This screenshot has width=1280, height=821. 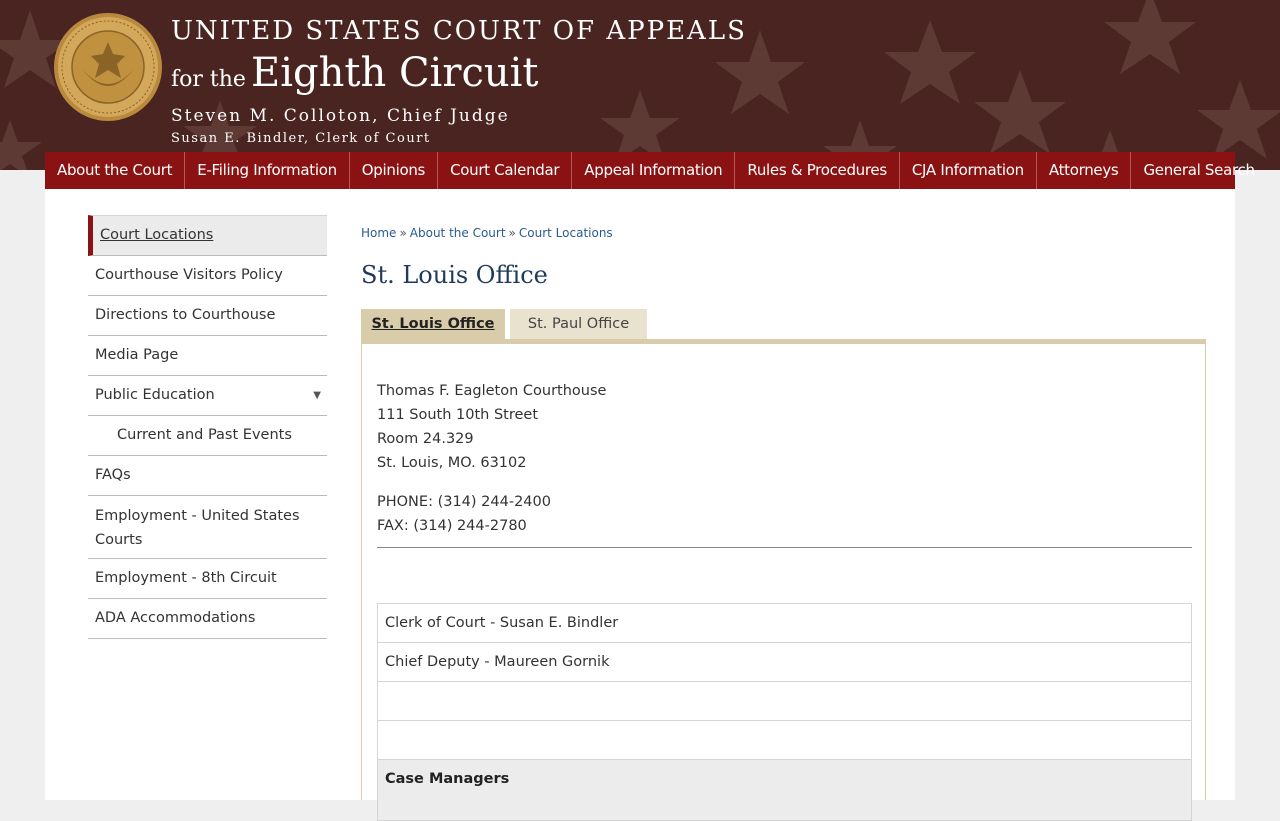 What do you see at coordinates (301, 138) in the screenshot?
I see `clerk-of-court: Susan E. Bindler, Clerk of Court` at bounding box center [301, 138].